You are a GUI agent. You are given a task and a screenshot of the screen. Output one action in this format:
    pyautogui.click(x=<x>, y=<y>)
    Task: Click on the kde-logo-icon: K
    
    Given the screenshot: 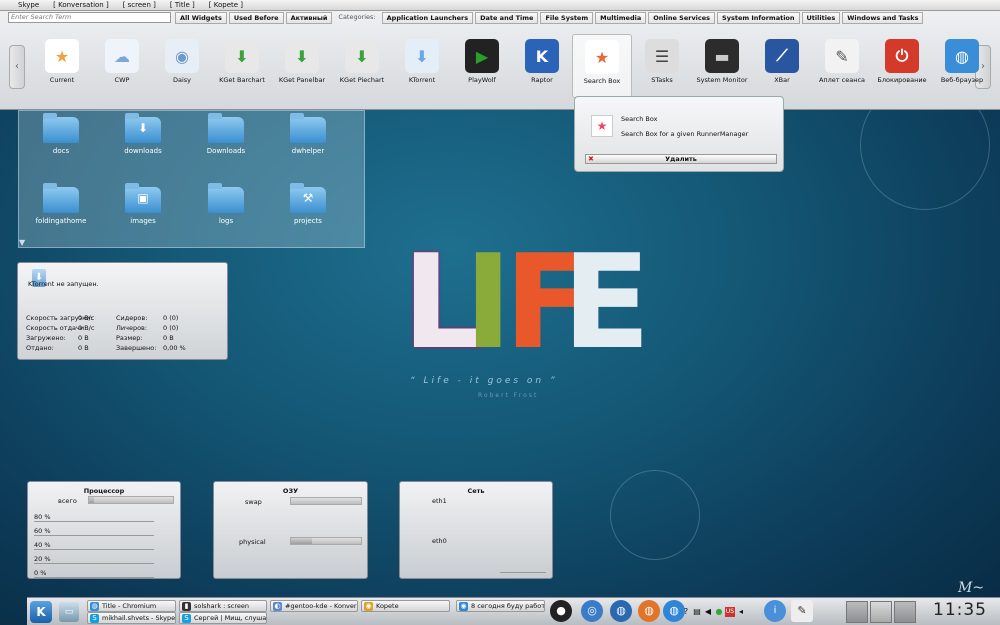 What is the action you would take?
    pyautogui.click(x=542, y=56)
    